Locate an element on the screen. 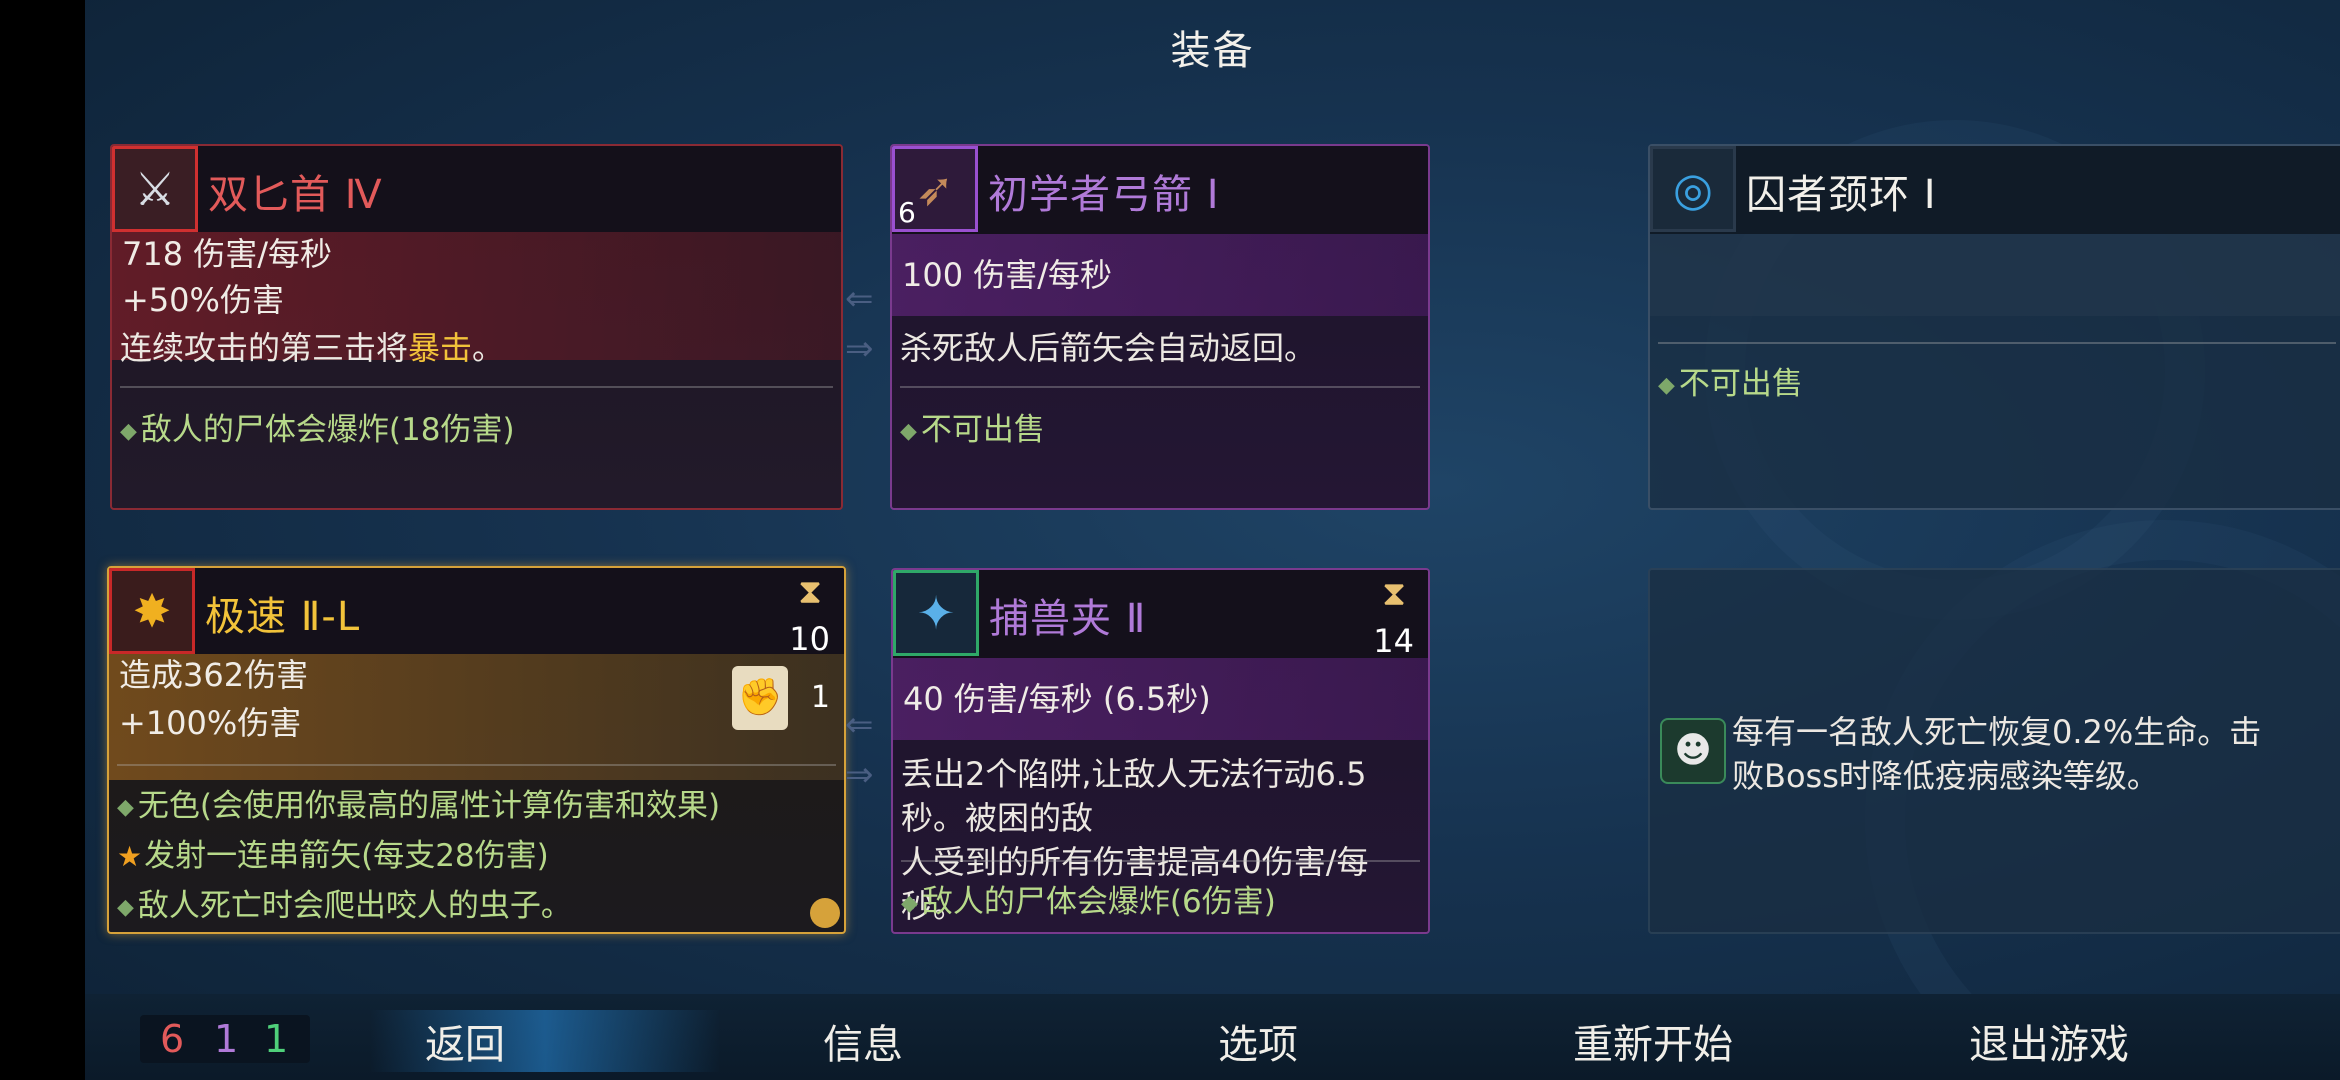 Image resolution: width=2340 pixels, height=1080 pixels. affix-line-starred: ★发射一连串箭矢(每支28伤害) is located at coordinates (333, 852).